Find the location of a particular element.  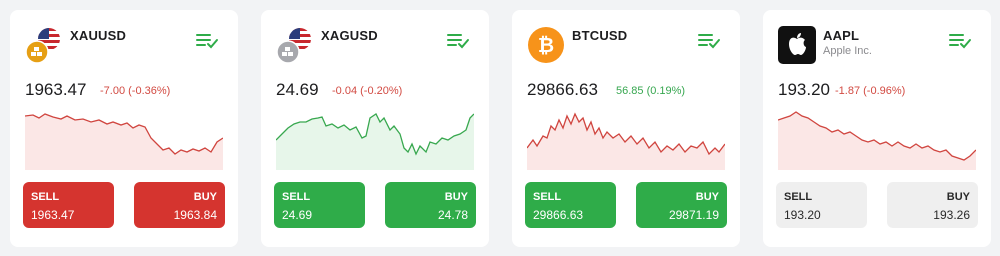

buy-button: BUY 1963.84 is located at coordinates (179, 205).